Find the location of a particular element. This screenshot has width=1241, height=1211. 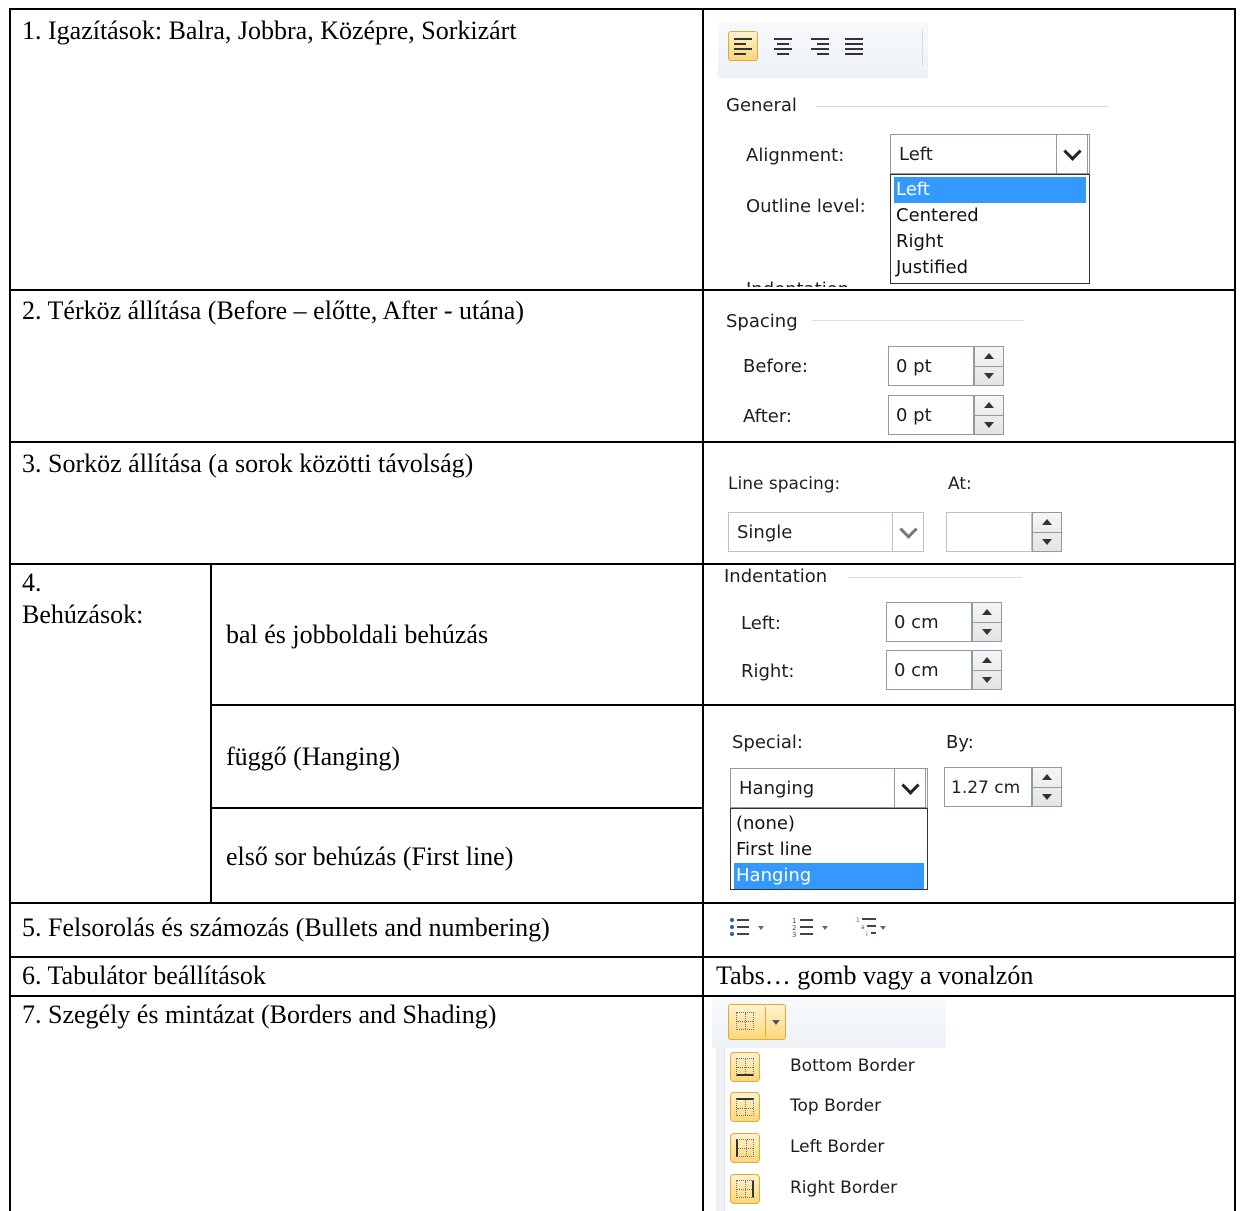

row-4-title: Behúzások: is located at coordinates (83, 614).